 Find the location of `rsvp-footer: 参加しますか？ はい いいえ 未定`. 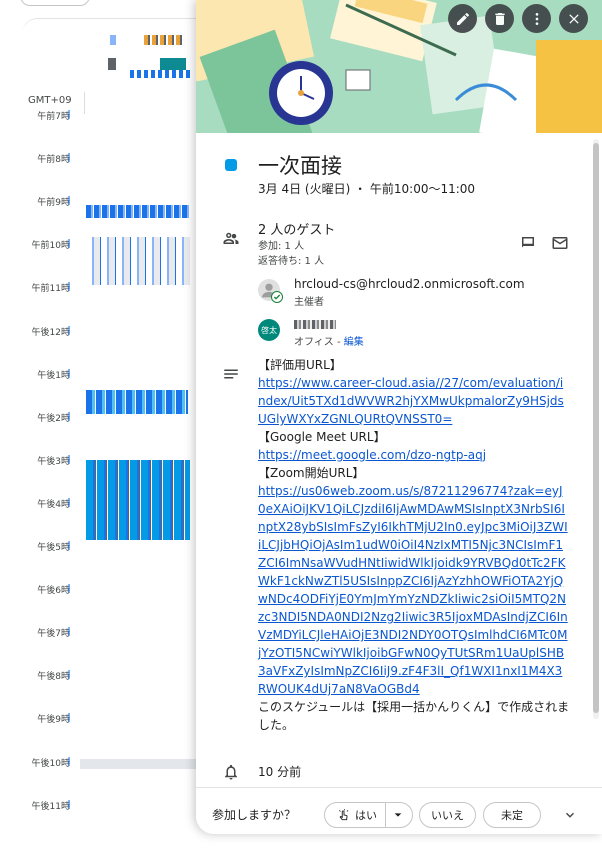

rsvp-footer: 参加しますか？ はい いいえ 未定 is located at coordinates (399, 810).